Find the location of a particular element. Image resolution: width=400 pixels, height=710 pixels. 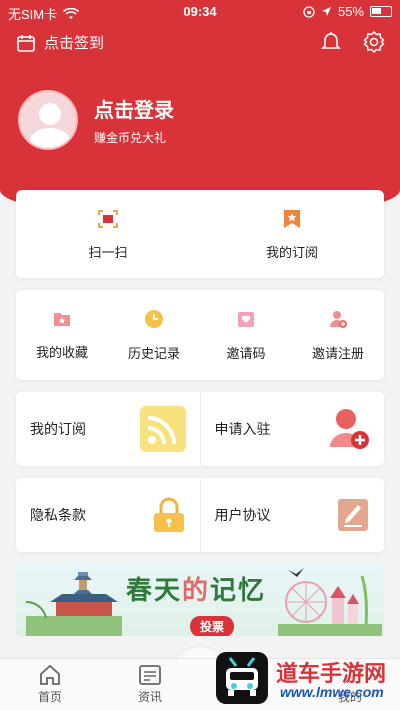

user-add-icon is located at coordinates (338, 319).